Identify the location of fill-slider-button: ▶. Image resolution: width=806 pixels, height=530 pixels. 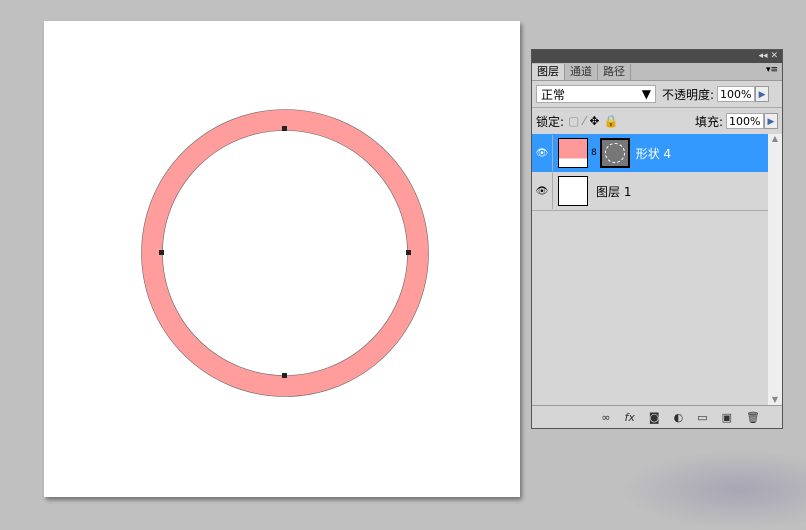
(771, 121).